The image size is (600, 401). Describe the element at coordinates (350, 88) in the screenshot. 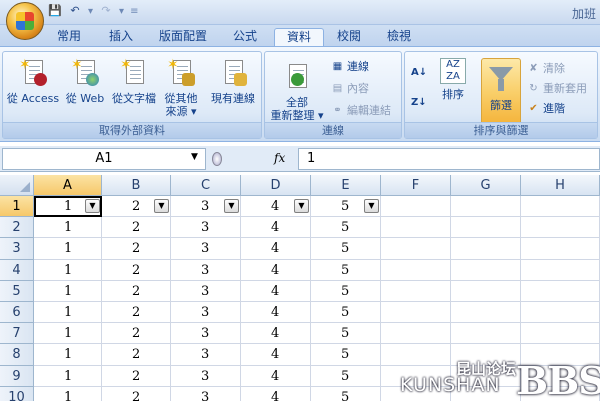

I see `properties-button: ▤ 內容` at that location.